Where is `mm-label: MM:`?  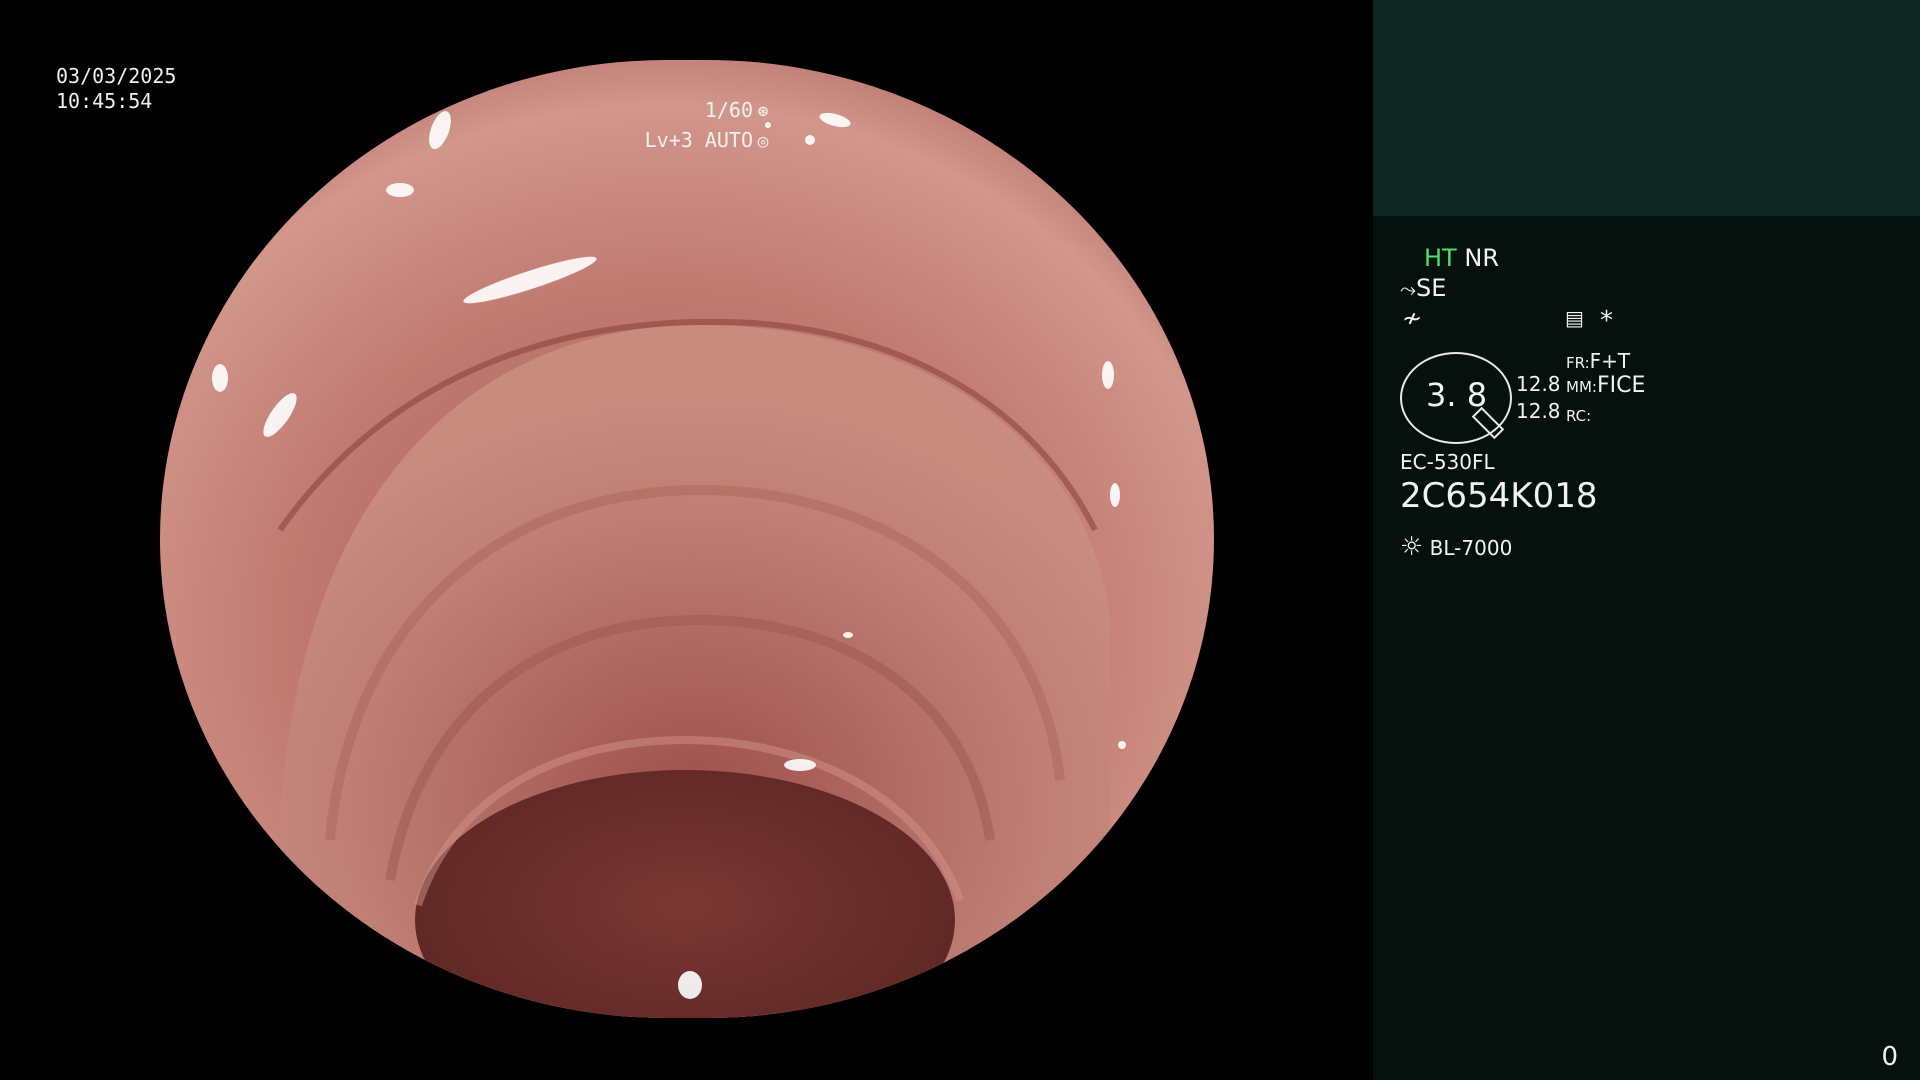 mm-label: MM: is located at coordinates (1581, 387).